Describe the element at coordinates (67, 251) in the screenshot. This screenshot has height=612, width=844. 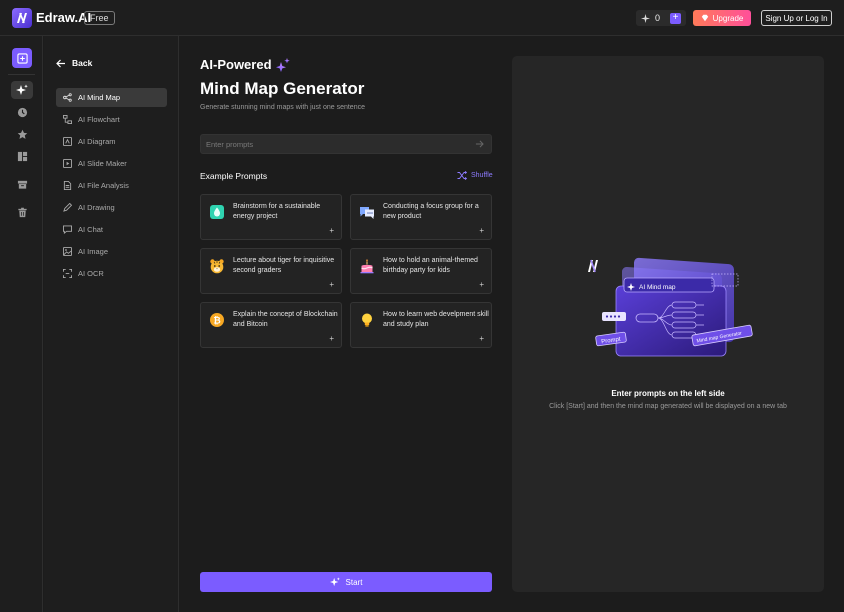
I see `image-icon` at that location.